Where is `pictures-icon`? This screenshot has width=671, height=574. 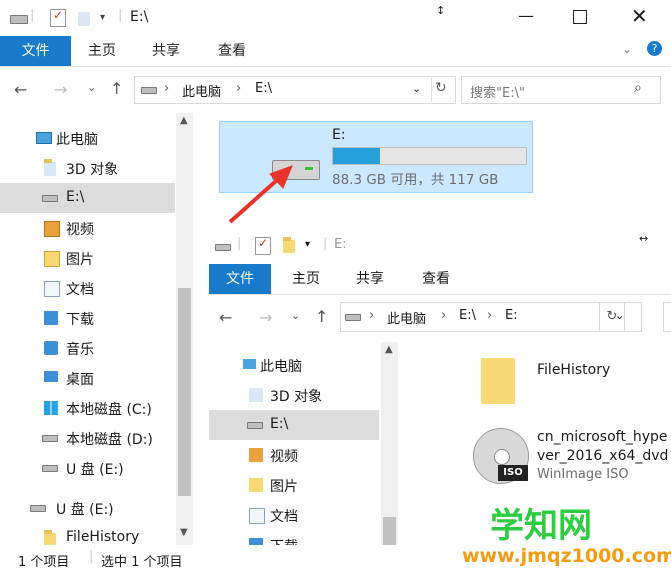 pictures-icon is located at coordinates (256, 485).